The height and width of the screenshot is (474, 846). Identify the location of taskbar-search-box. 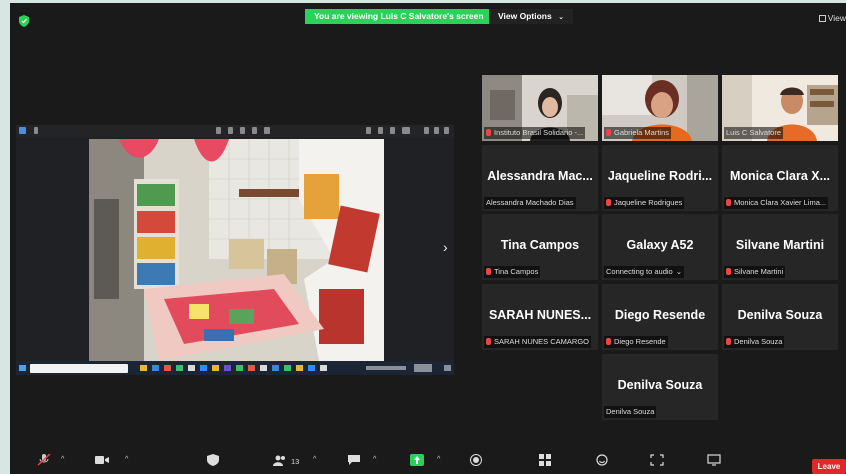
(79, 368).